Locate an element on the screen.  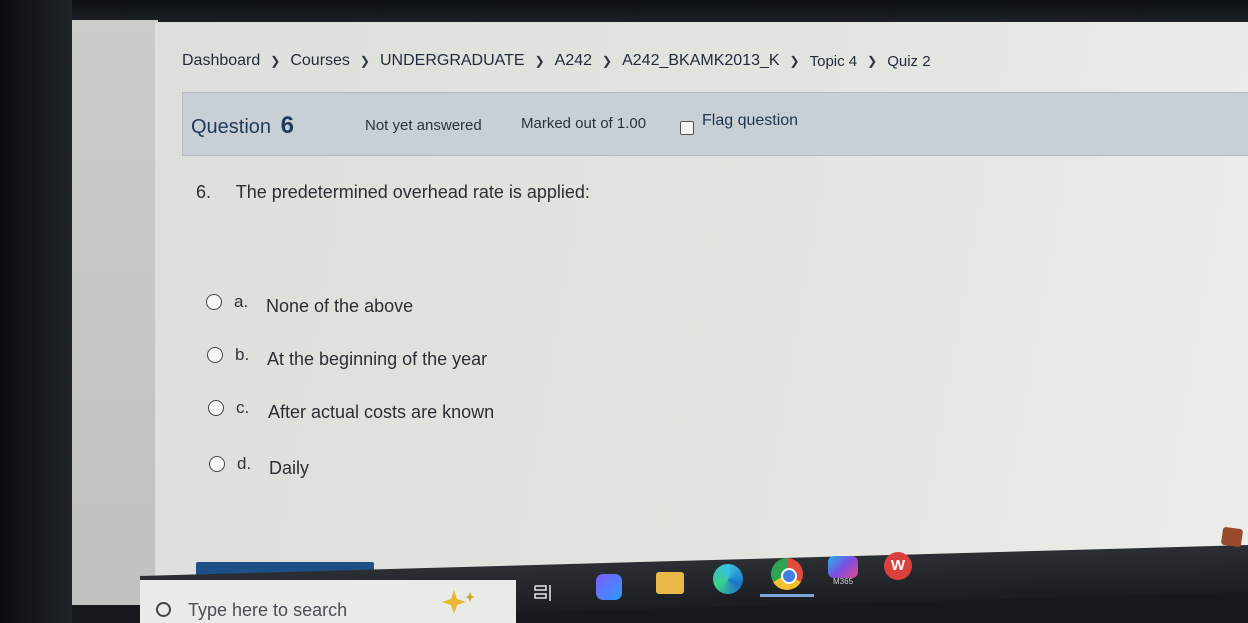
breadcrumb-a242: A242 is located at coordinates (573, 61).